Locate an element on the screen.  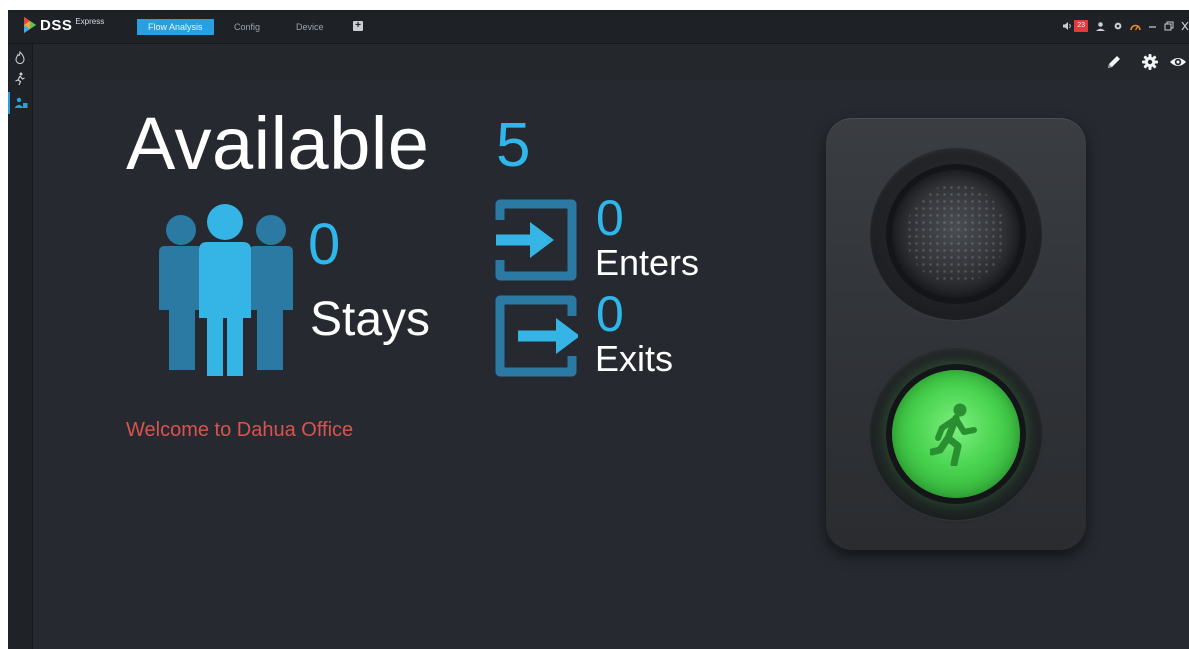
add-tab-button: + is located at coordinates (358, 26).